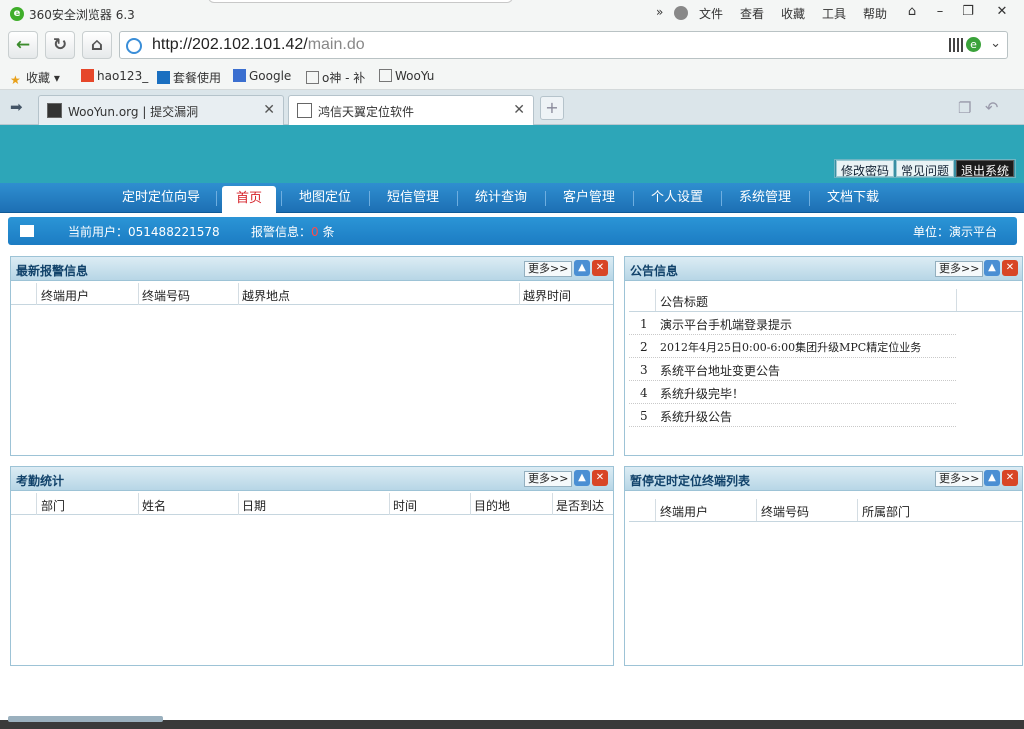 The width and height of the screenshot is (1024, 729). Describe the element at coordinates (823, 269) in the screenshot. I see `panel-header: 公告信息 更多>> ▲ ✕` at that location.